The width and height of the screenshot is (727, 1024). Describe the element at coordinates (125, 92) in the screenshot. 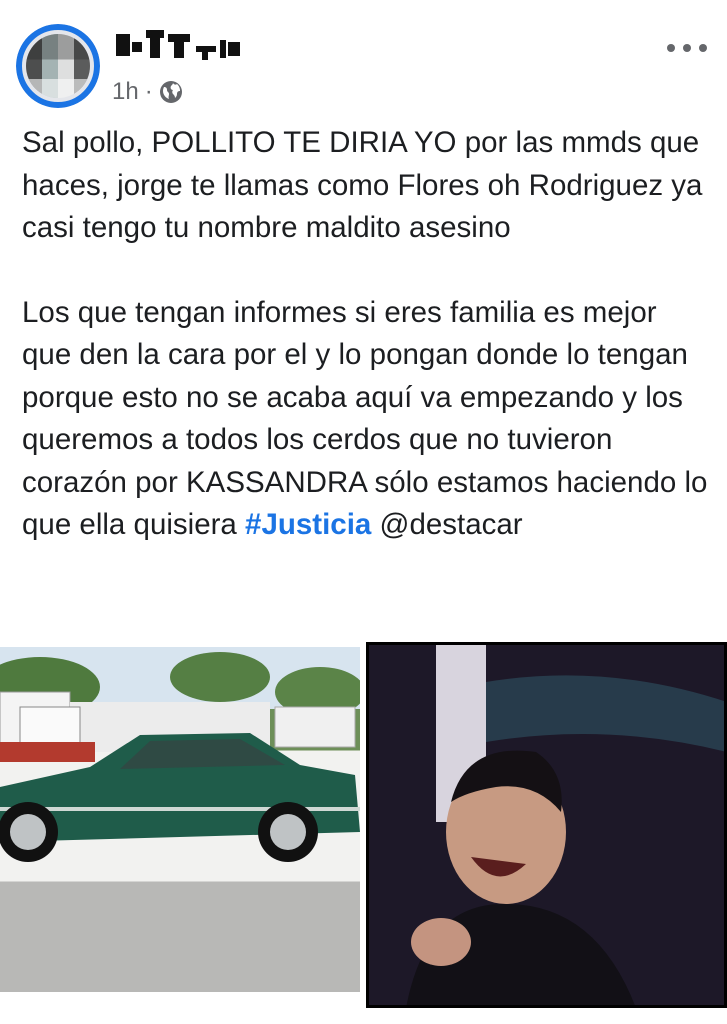

I see `post-timestamp: 1h` at that location.